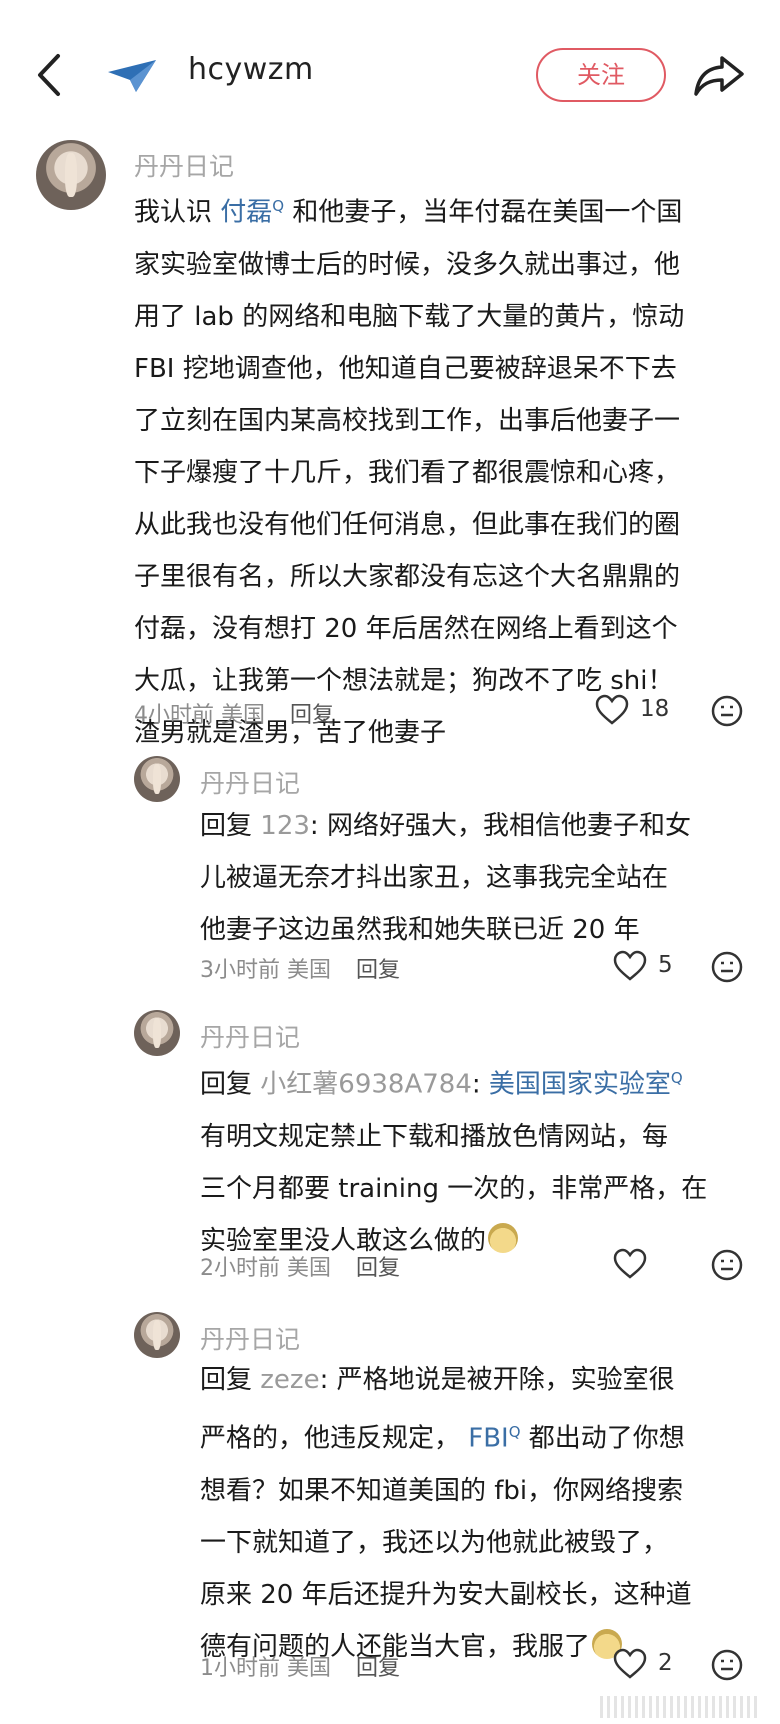 The image size is (780, 1724). Describe the element at coordinates (285, 826) in the screenshot. I see `reply-mention: 123` at that location.